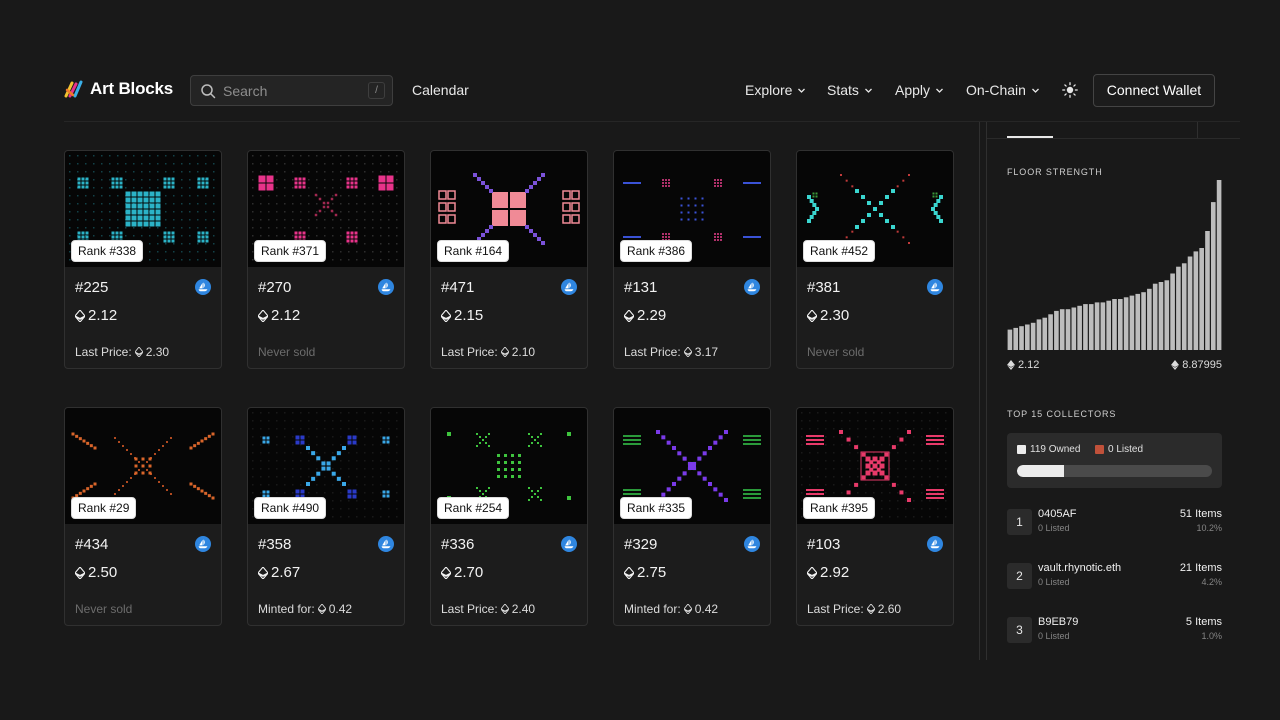 The width and height of the screenshot is (1280, 720). I want to click on nav-explore: Explore, so click(775, 90).